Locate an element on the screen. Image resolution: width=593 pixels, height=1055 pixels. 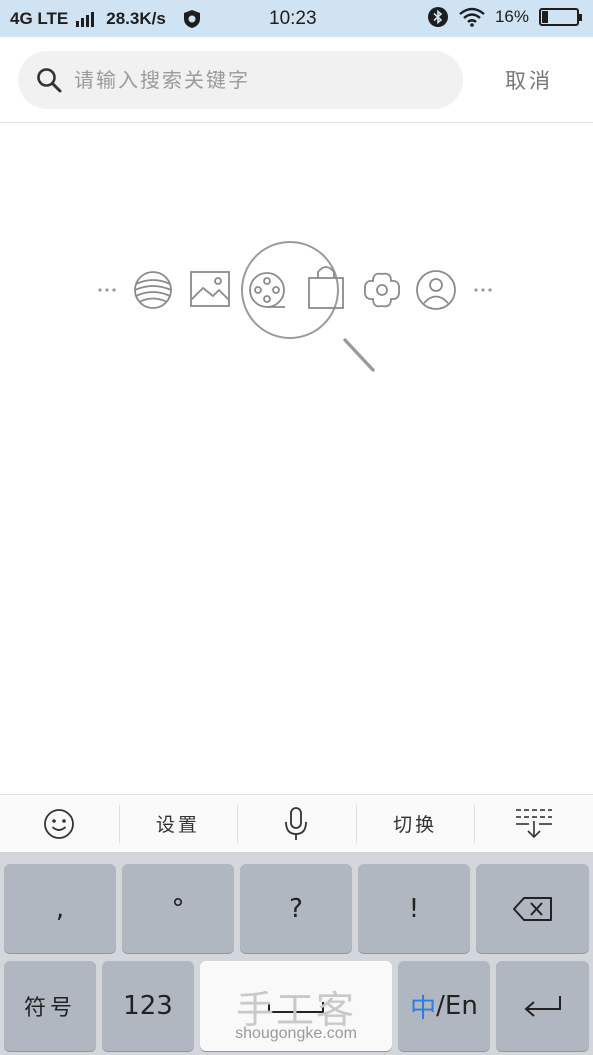
wifi-icon is located at coordinates (472, 17).